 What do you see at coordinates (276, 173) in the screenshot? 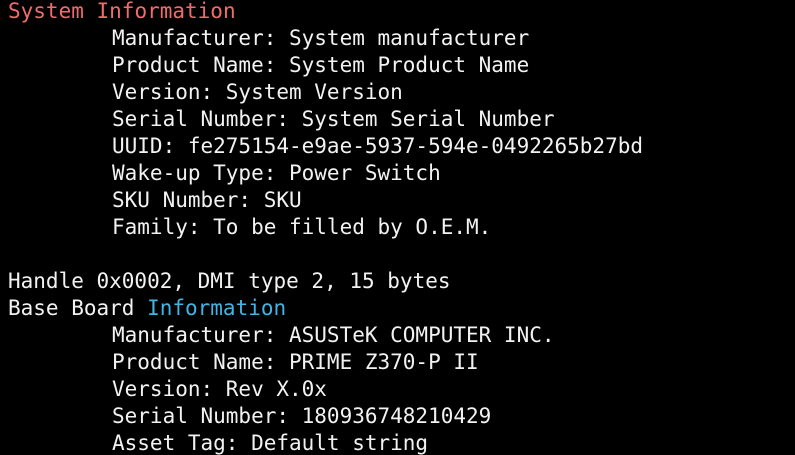
I see `system-wakeup-type-line: Wake-up Type: Power Switch` at bounding box center [276, 173].